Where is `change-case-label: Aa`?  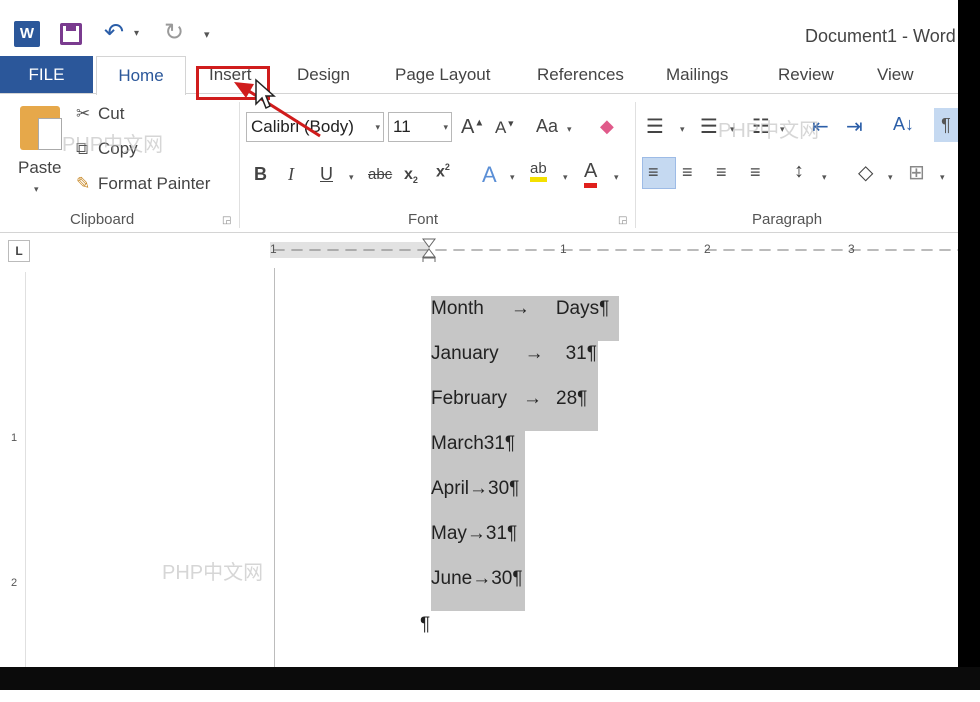
change-case-label: Aa is located at coordinates (547, 126).